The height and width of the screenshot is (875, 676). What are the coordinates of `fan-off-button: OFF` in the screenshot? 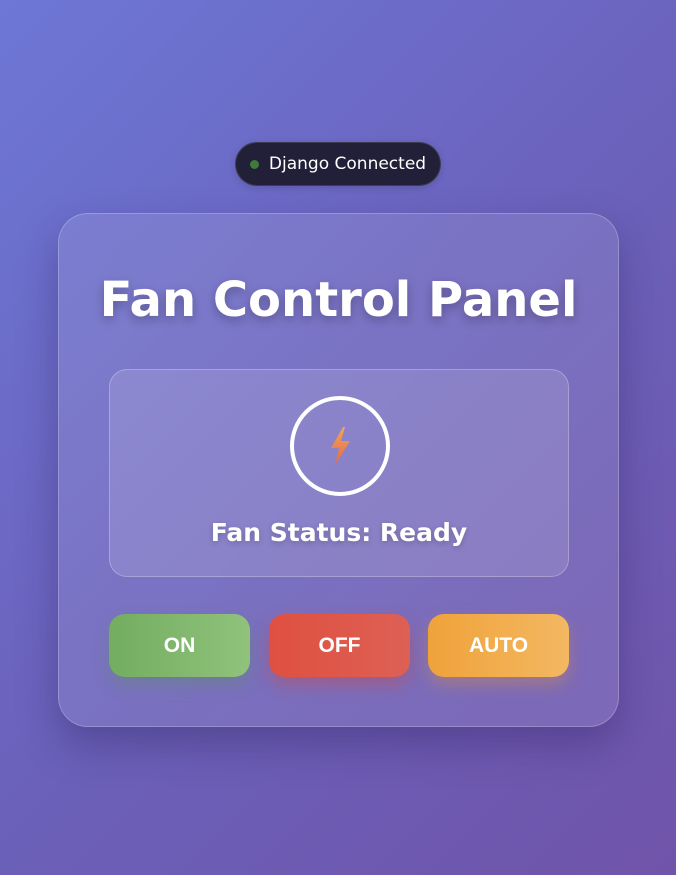 It's located at (339, 645).